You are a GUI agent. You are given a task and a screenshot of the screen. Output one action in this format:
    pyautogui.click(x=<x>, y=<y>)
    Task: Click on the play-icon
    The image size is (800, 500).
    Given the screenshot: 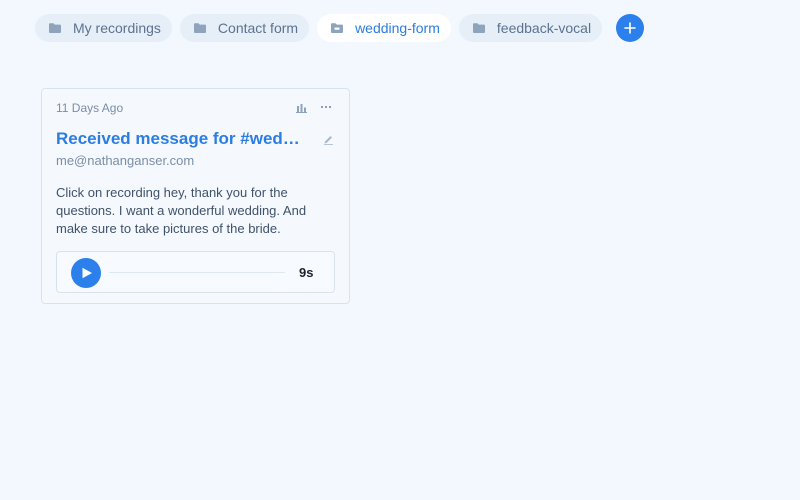 What is the action you would take?
    pyautogui.click(x=87, y=273)
    